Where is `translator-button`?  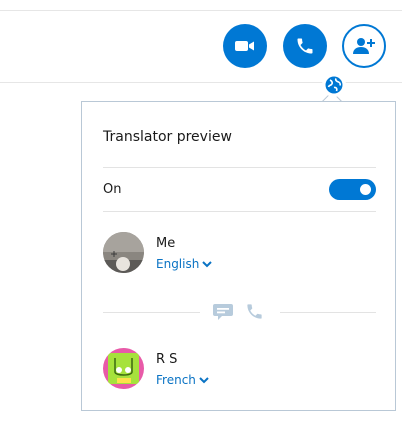
translator-button is located at coordinates (334, 85).